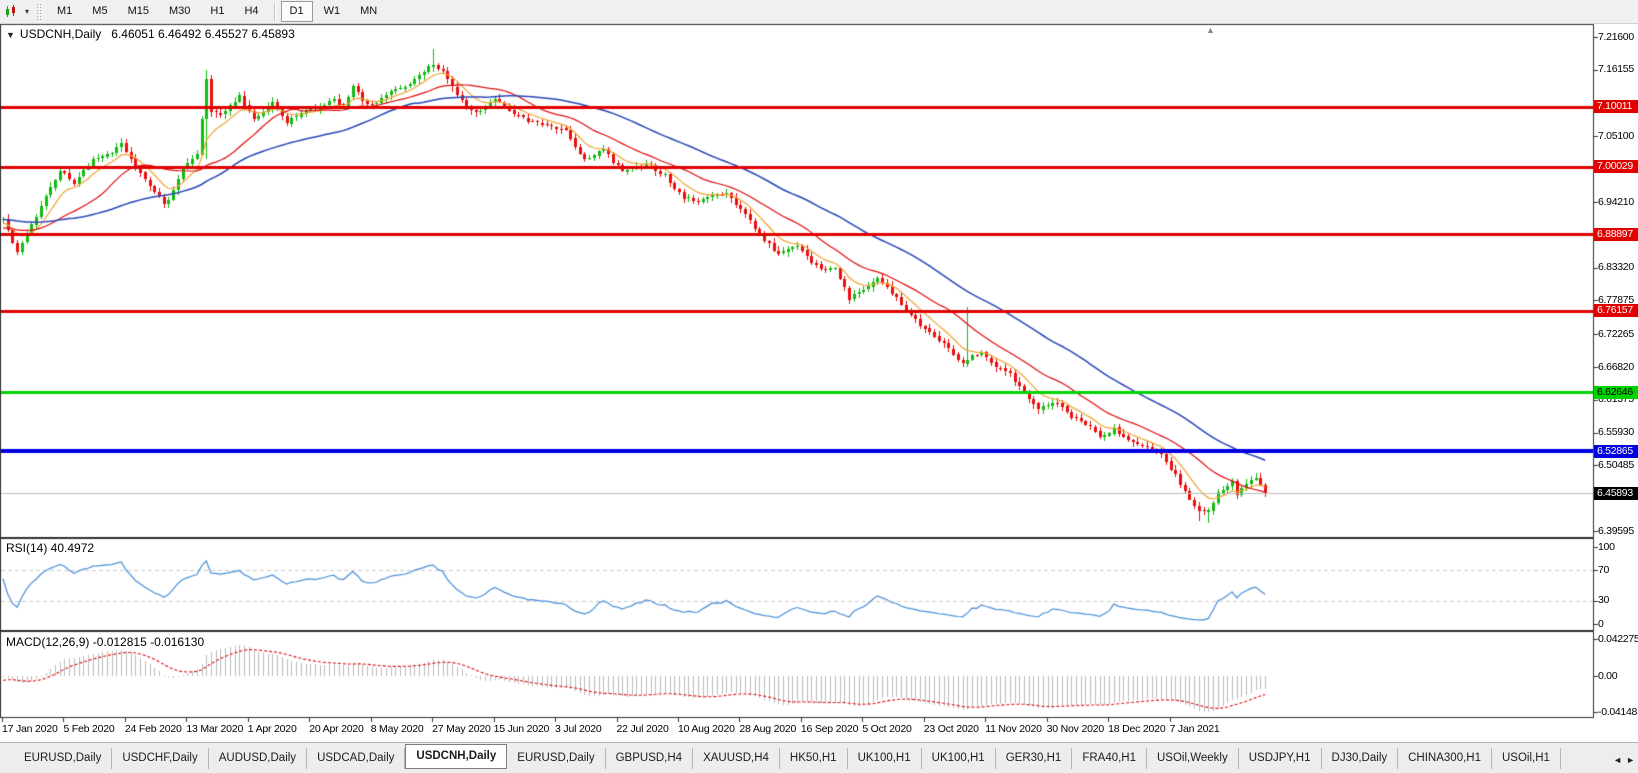  What do you see at coordinates (105, 642) in the screenshot?
I see `macd-indicator-label: MACD(12,26,9) -0.012815 -0.016130` at bounding box center [105, 642].